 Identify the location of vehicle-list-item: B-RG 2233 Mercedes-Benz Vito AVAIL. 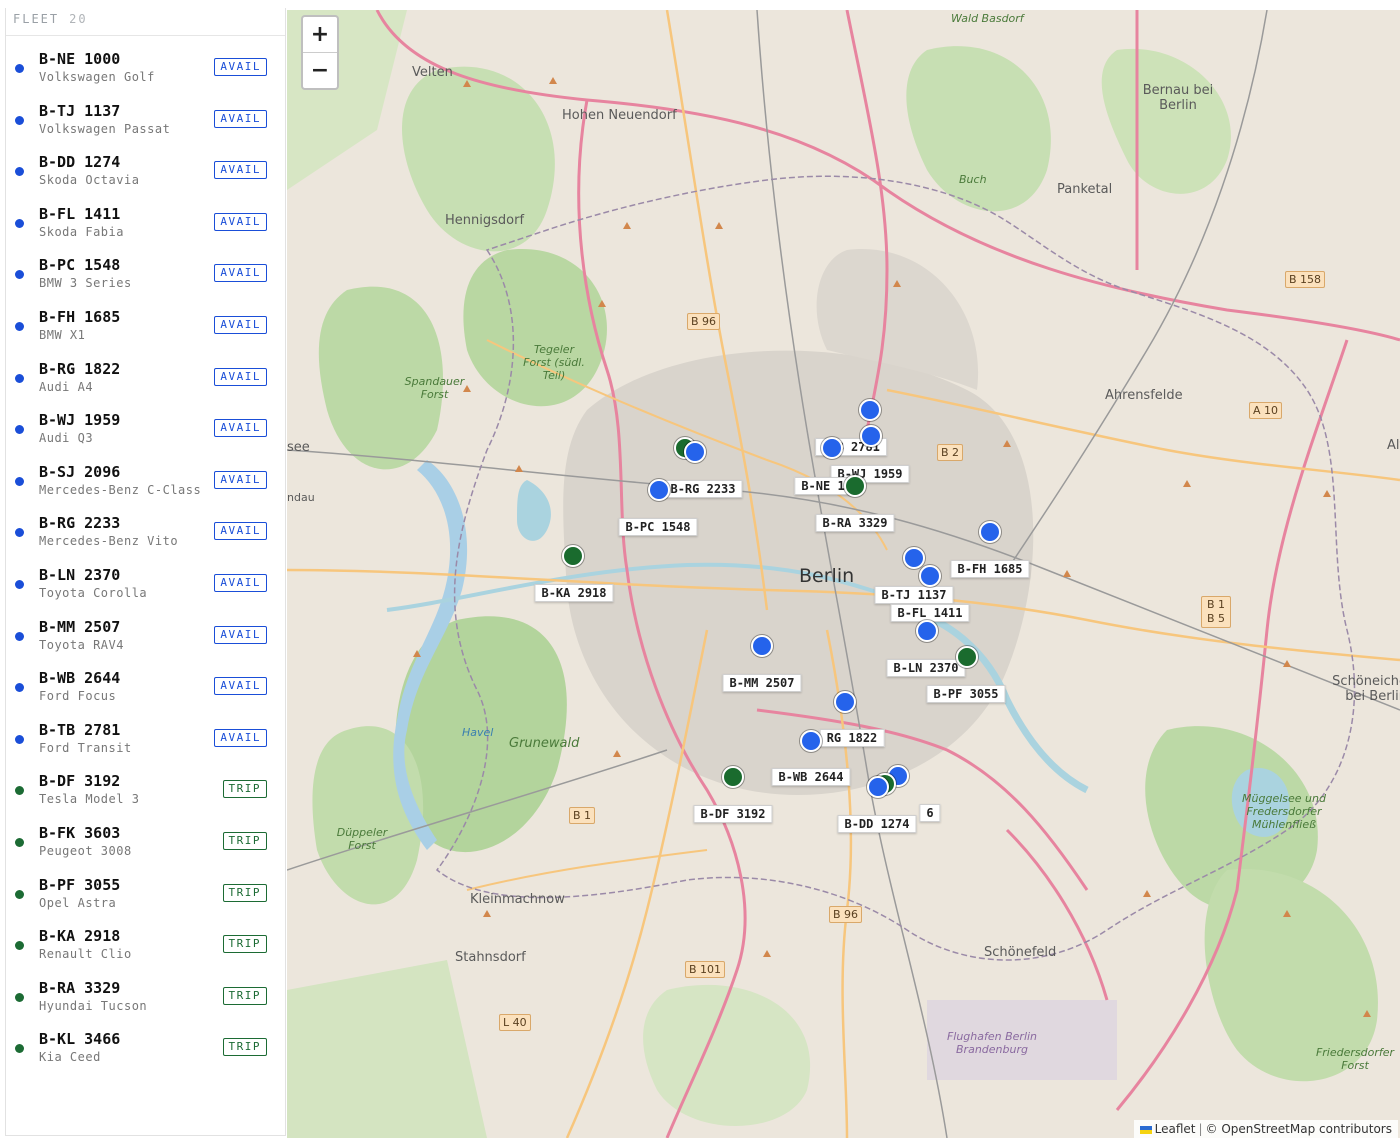
(145, 532).